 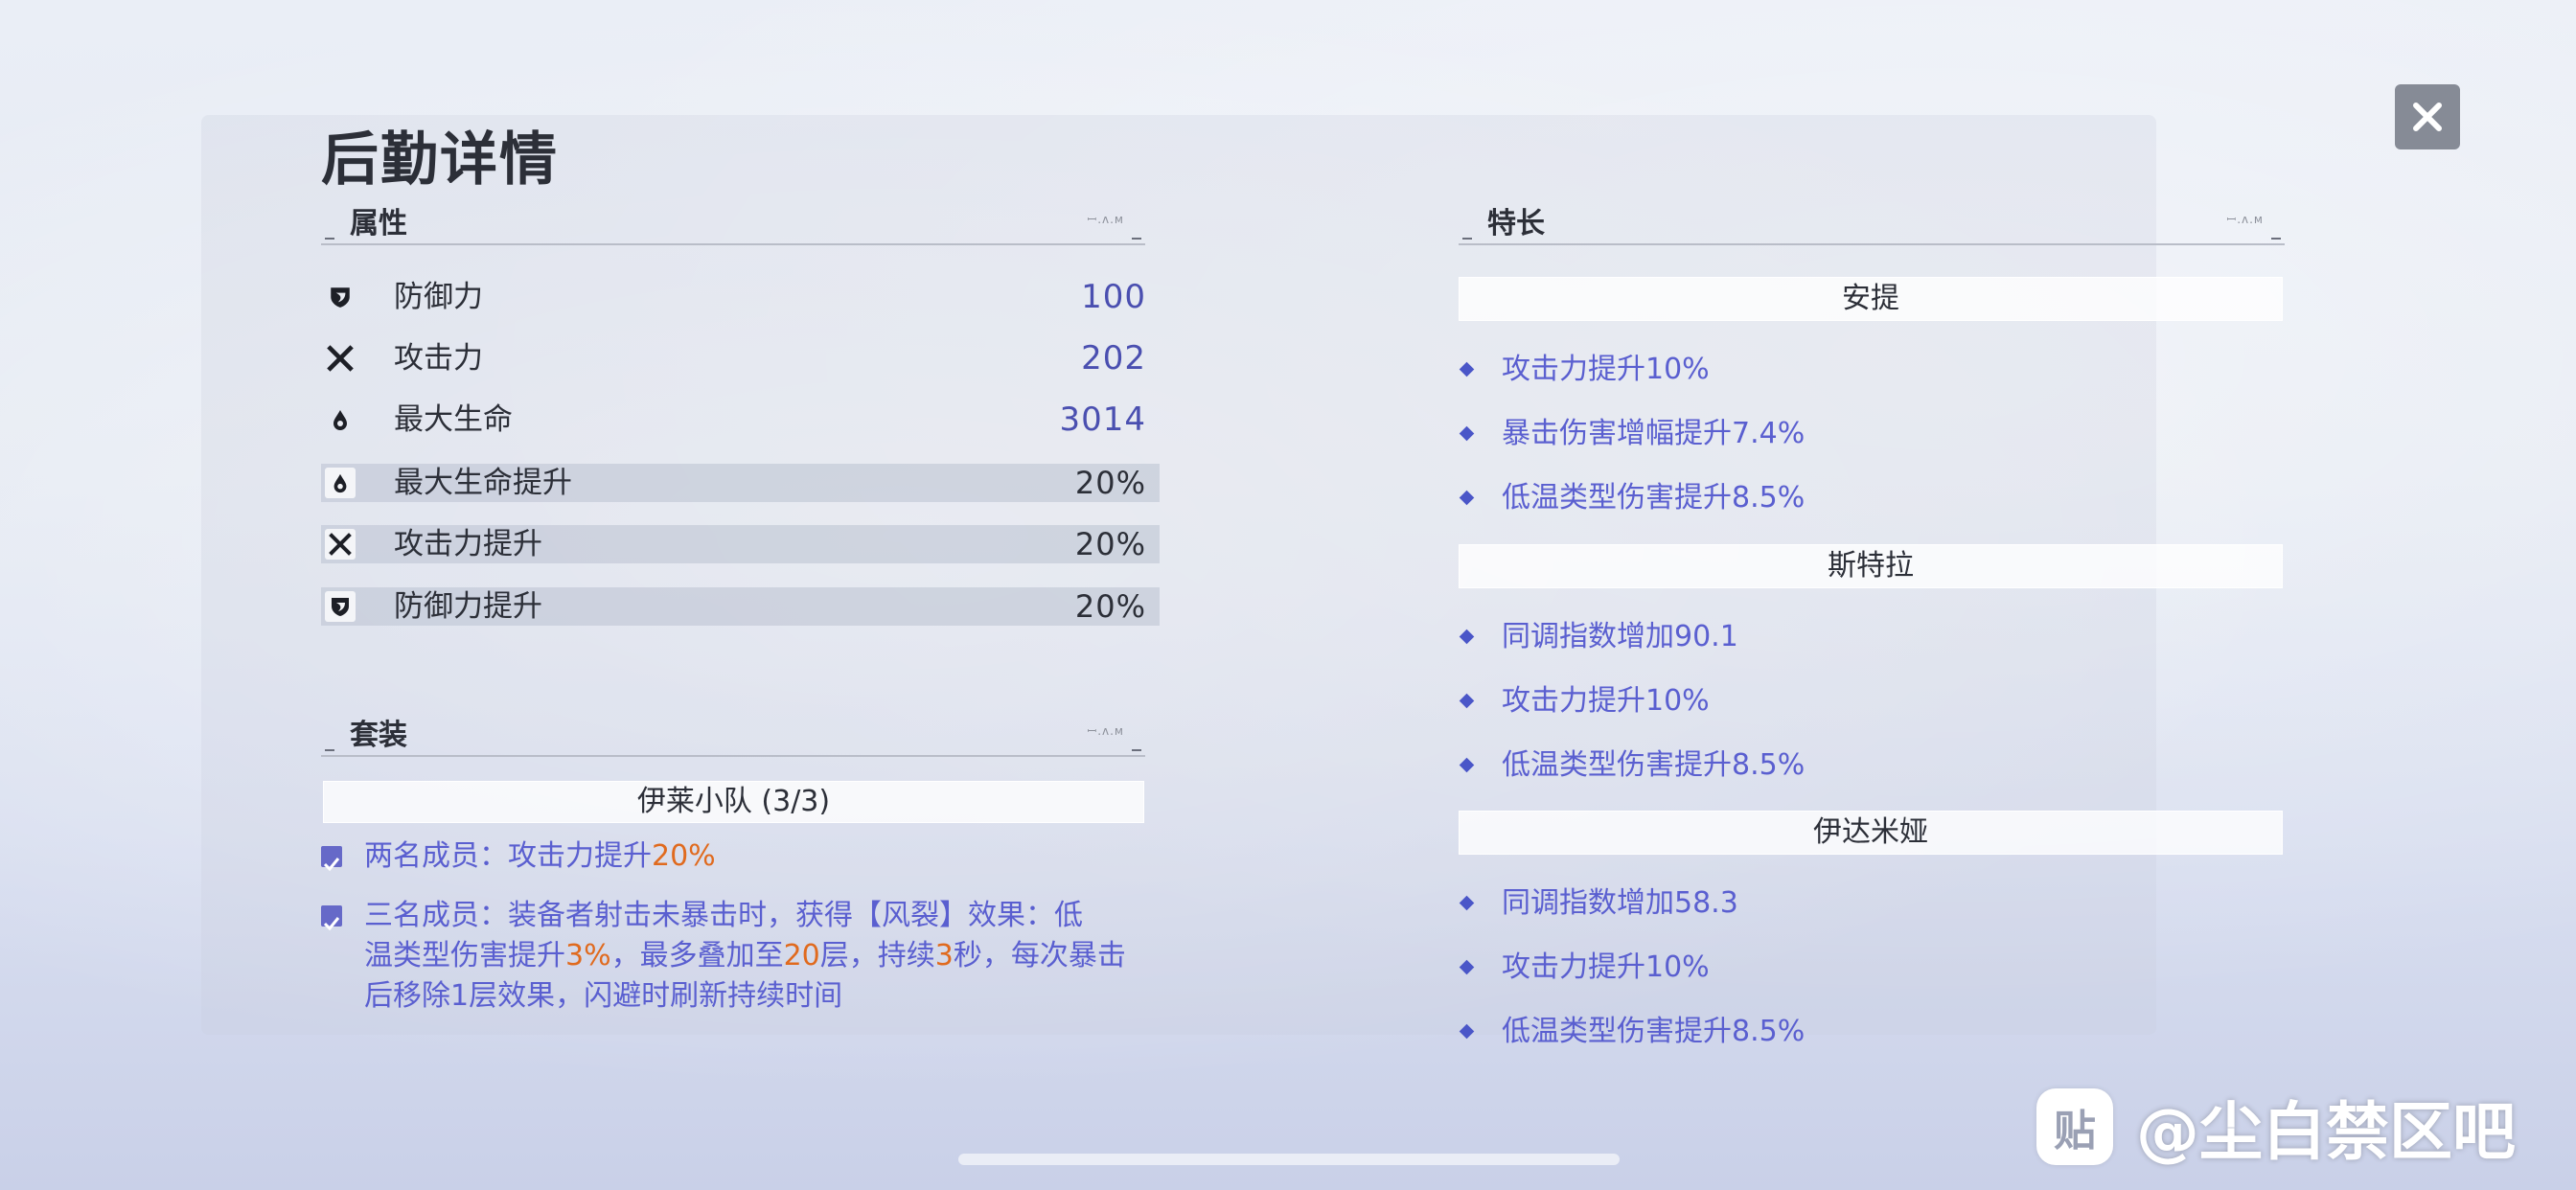 I want to click on stat-row-attack-boost: 攻击力提升 20%, so click(x=740, y=544).